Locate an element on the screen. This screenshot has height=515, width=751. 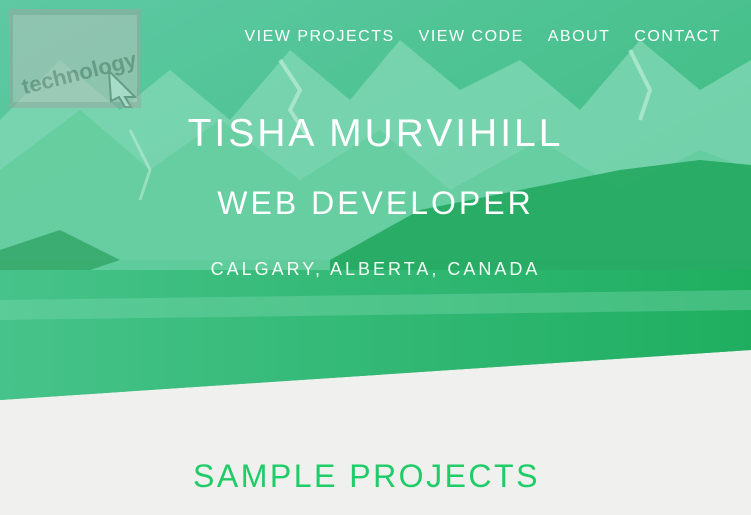
hero-location: CALGARY, ALBERTA, CANADA is located at coordinates (375, 269).